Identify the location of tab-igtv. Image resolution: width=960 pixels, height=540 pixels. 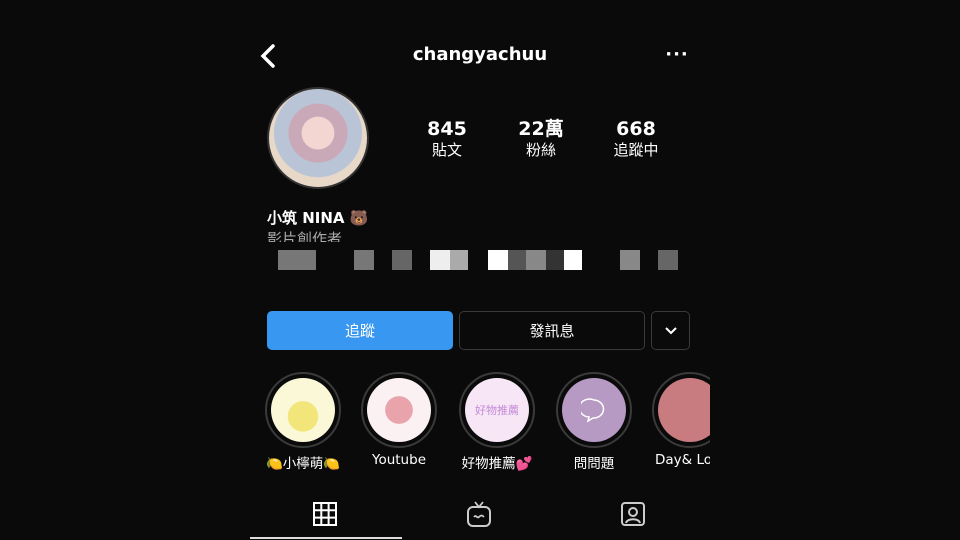
(480, 514).